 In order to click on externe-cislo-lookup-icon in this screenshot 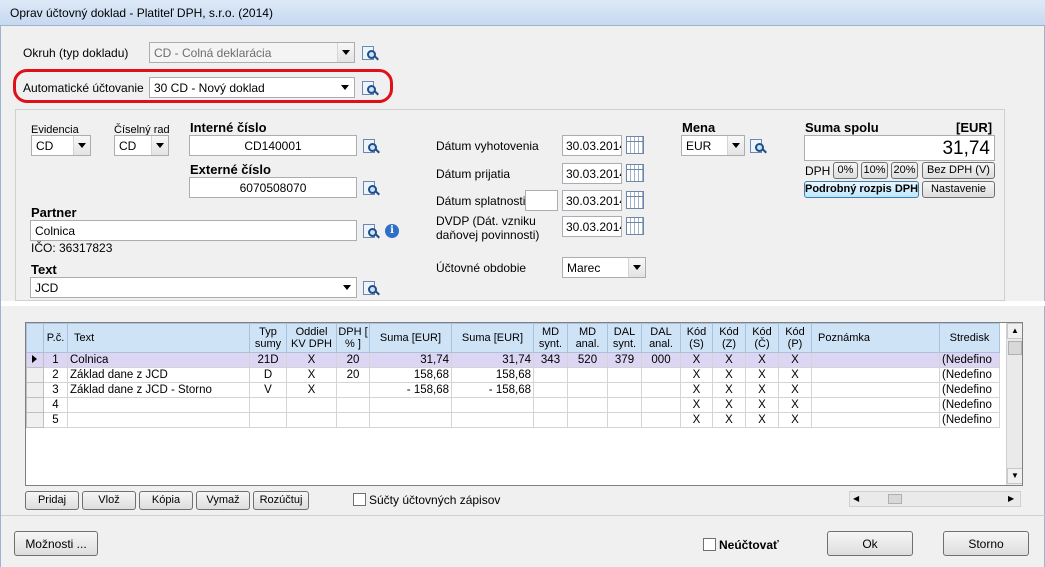, I will do `click(371, 188)`.